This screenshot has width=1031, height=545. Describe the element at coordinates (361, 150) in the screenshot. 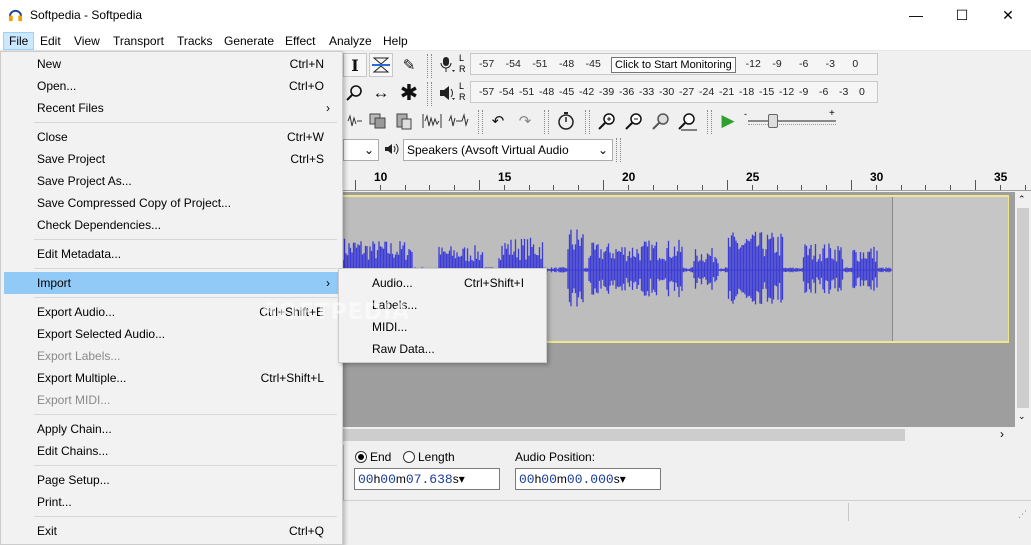

I see `input-device-dropdown: ⌄` at that location.